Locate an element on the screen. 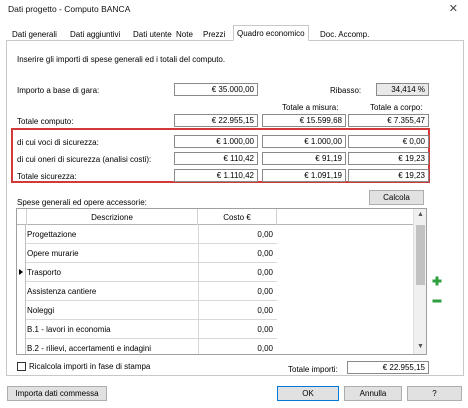 The image size is (468, 408). table-row: Trasporto 0,00 is located at coordinates (147, 272).